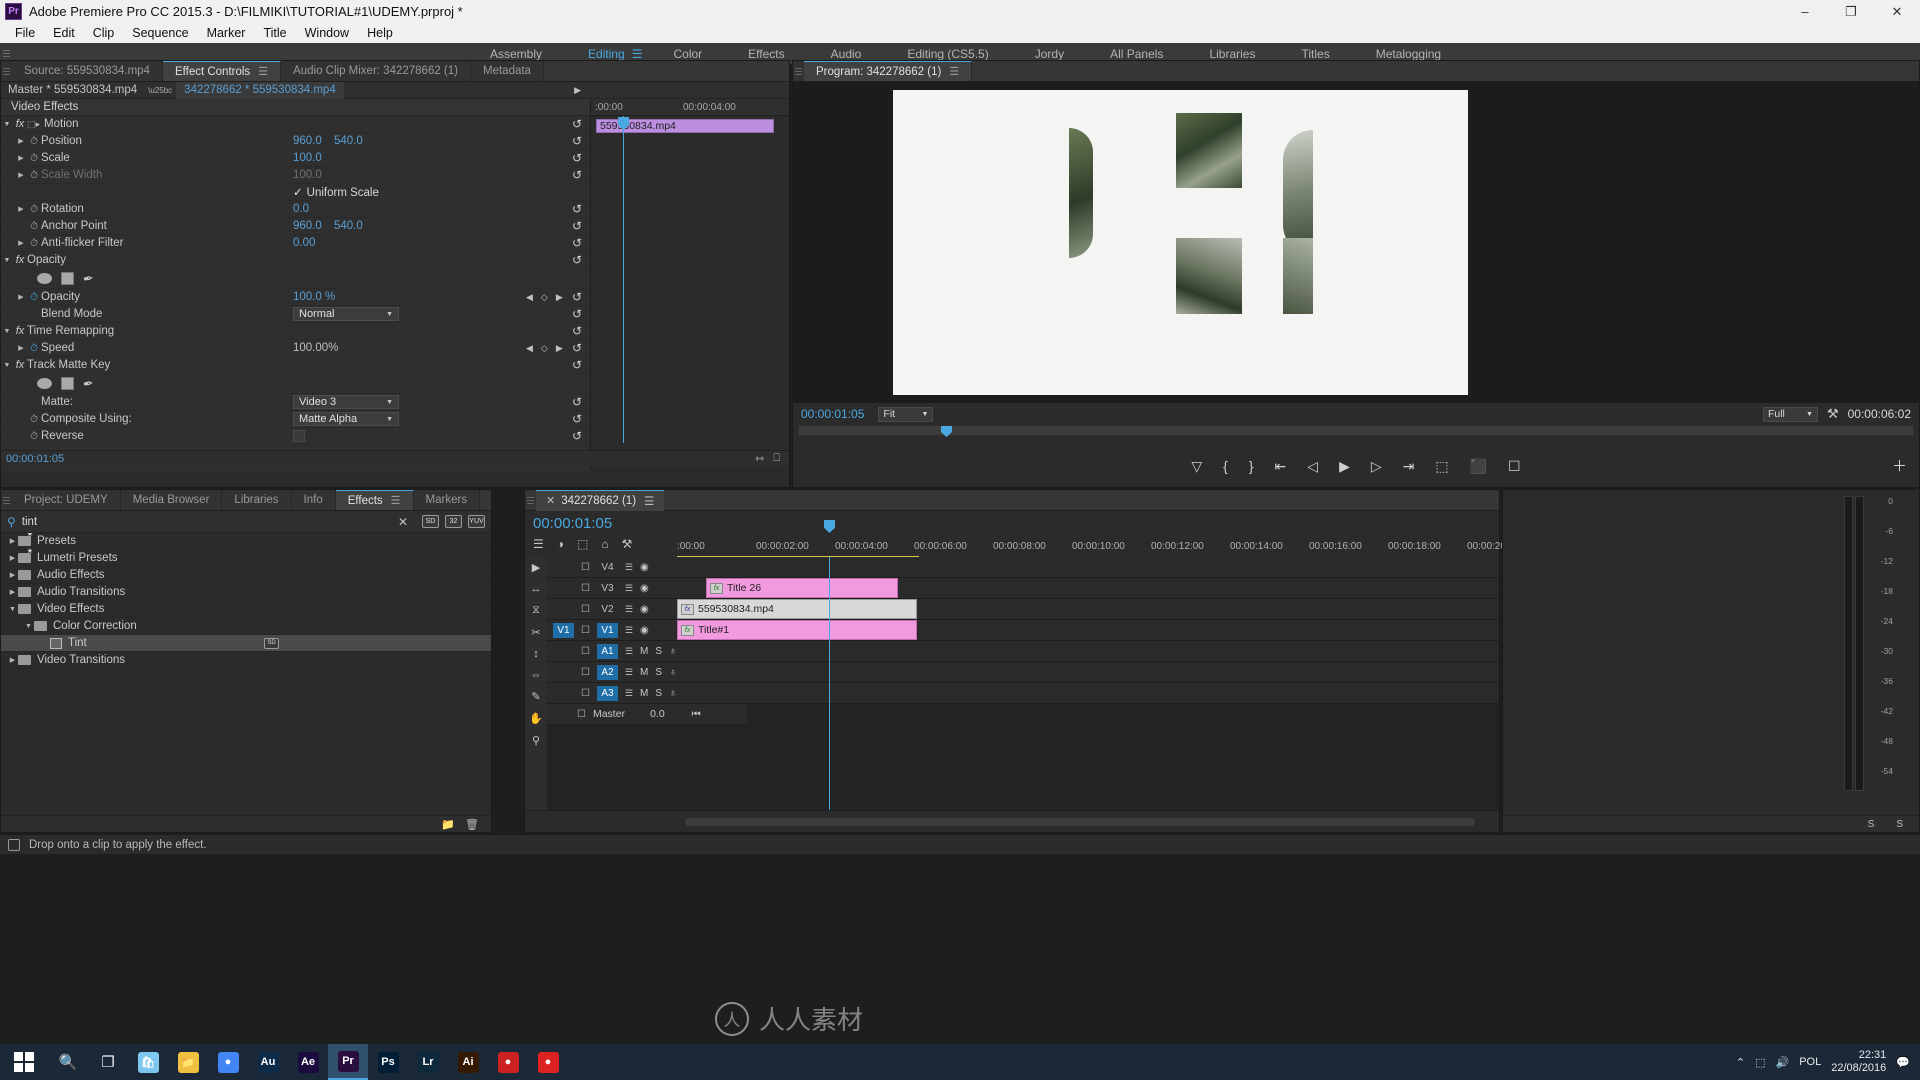 The height and width of the screenshot is (1080, 1920). What do you see at coordinates (1080, 822) in the screenshot?
I see `timeline-horizontal-scrollbar` at bounding box center [1080, 822].